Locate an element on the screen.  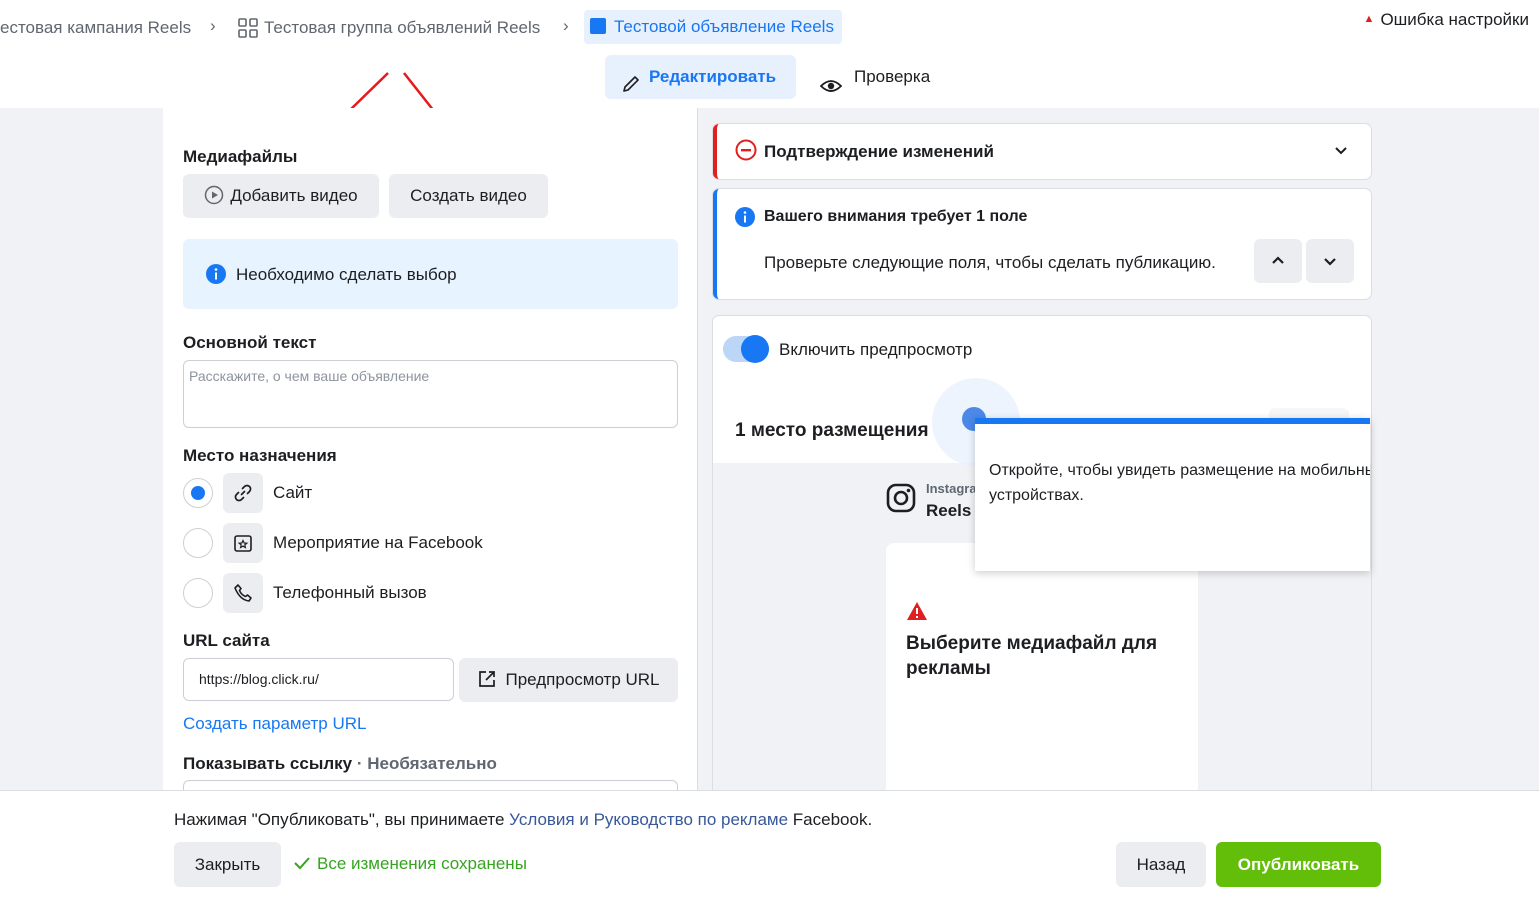
radio-phone-call is located at coordinates (198, 593).